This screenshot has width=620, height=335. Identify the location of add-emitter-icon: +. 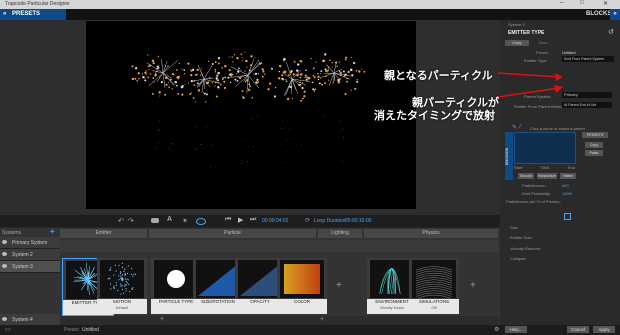
(162, 319).